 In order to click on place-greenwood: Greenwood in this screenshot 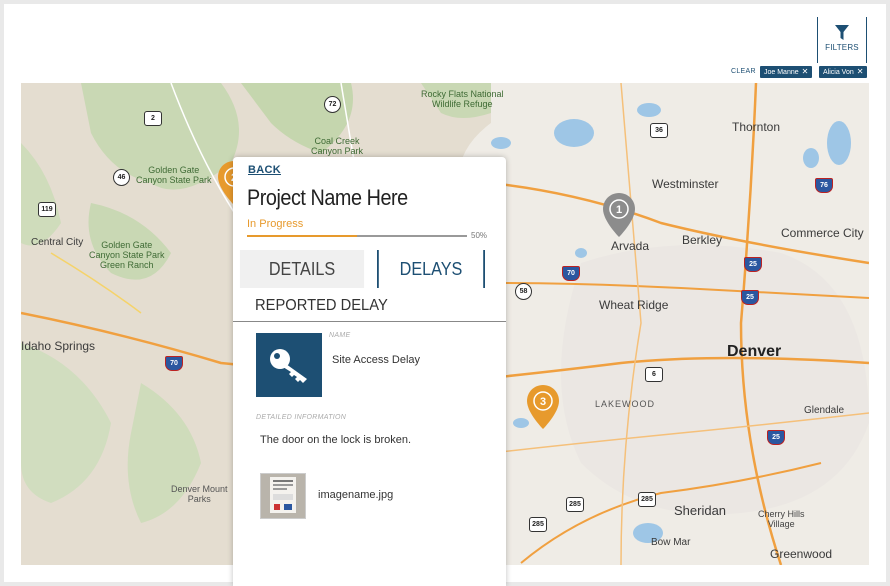, I will do `click(801, 554)`.